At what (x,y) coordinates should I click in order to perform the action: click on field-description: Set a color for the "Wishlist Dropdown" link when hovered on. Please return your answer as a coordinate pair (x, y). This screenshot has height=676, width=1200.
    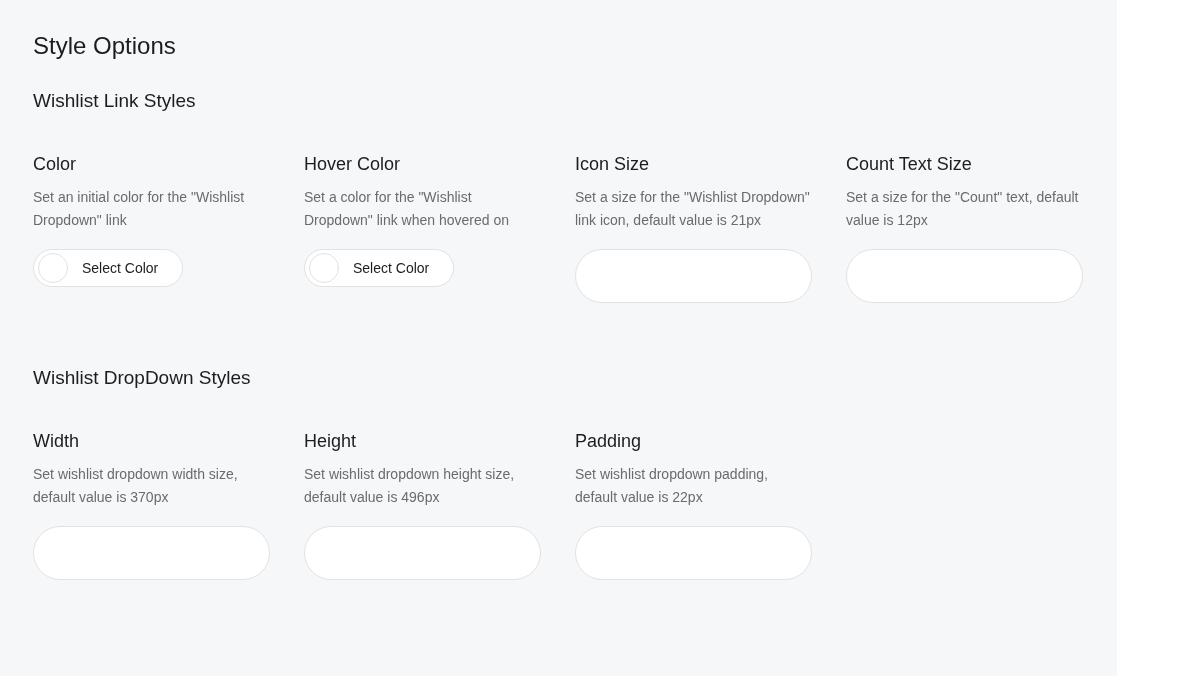
    Looking at the image, I should click on (407, 209).